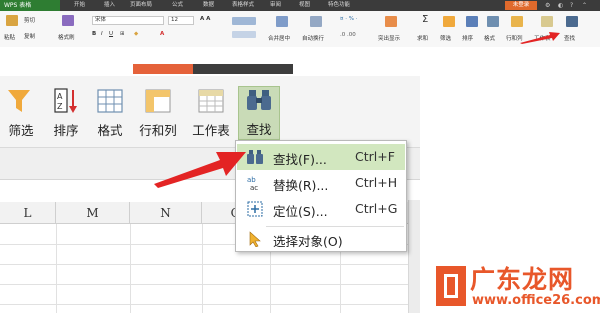  What do you see at coordinates (110, 114) in the screenshot?
I see `format-button: 格式` at bounding box center [110, 114].